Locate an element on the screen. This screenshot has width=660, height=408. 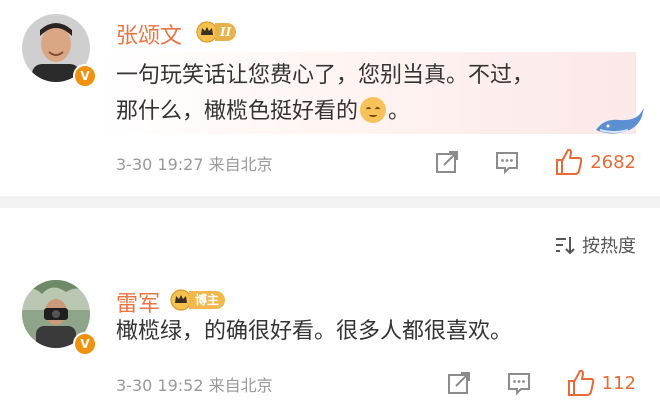
member-badge: II is located at coordinates (216, 32).